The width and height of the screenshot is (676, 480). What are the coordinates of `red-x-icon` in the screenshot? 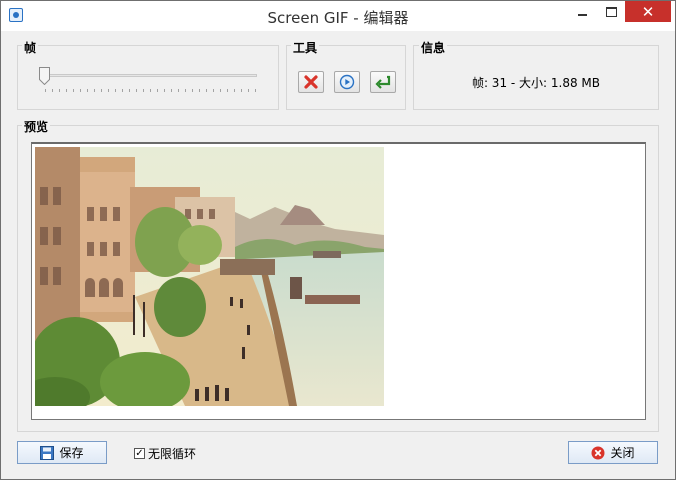 It's located at (311, 82).